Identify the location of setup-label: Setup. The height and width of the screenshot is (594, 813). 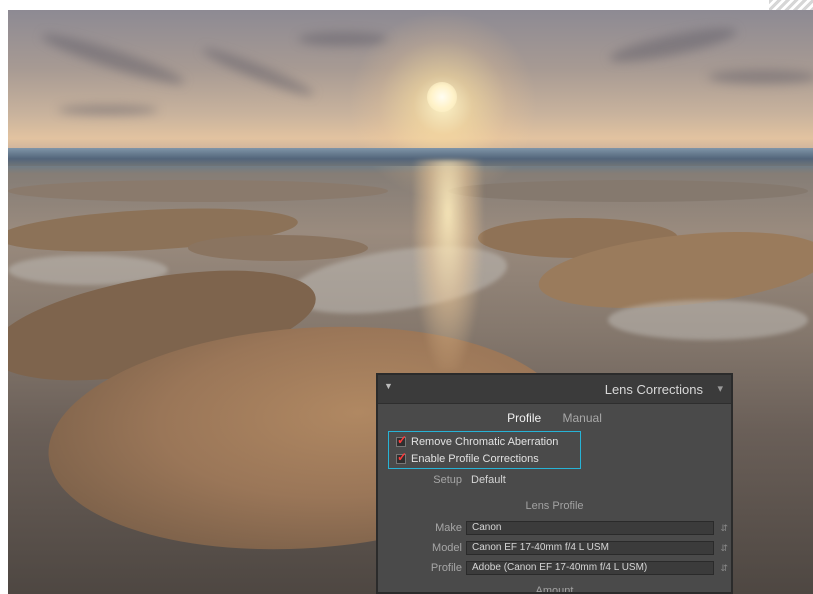
(447, 480).